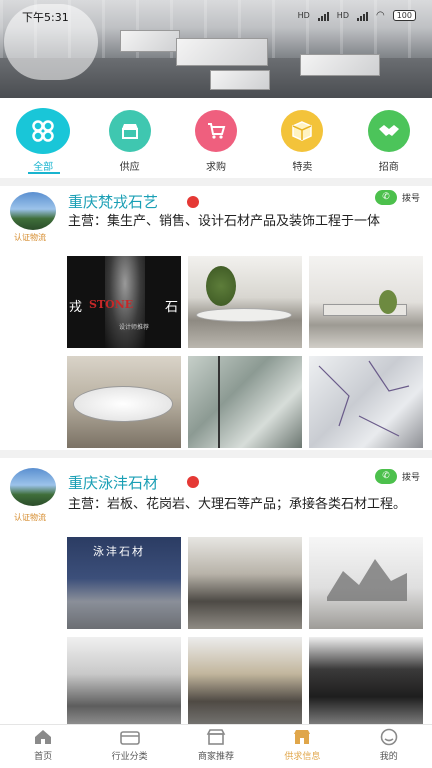  I want to click on handshake-icon, so click(388, 131).